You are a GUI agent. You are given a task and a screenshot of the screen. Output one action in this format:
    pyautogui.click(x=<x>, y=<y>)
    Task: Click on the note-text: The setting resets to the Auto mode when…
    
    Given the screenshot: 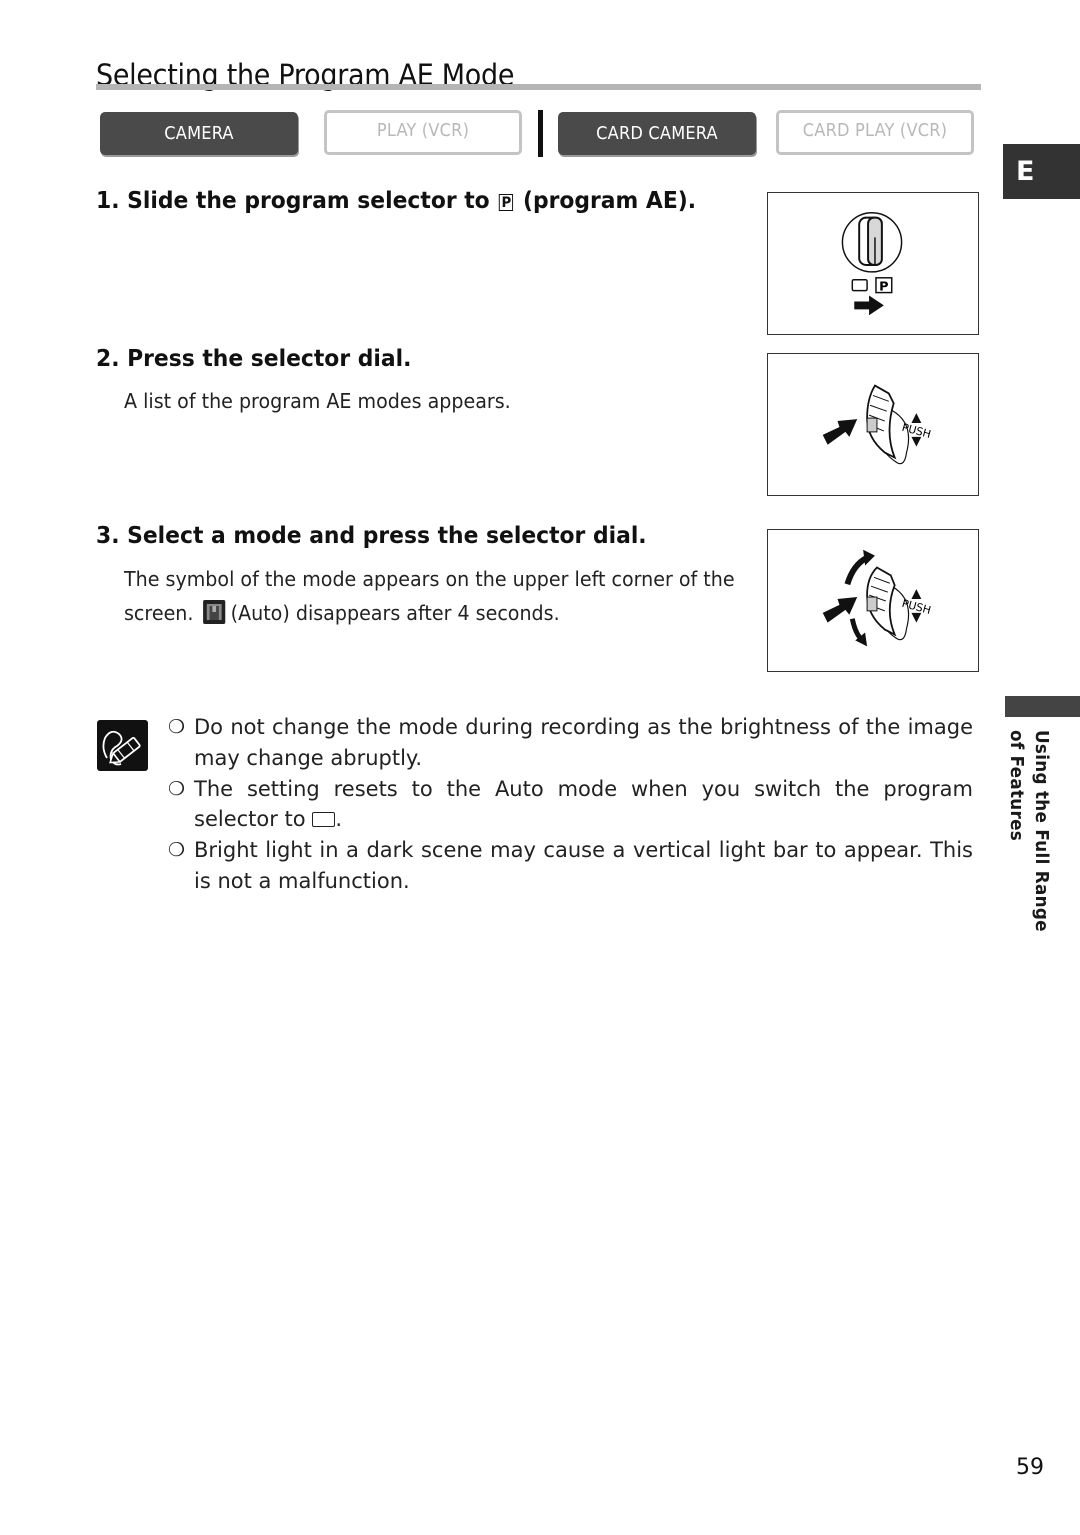 What is the action you would take?
    pyautogui.click(x=583, y=804)
    